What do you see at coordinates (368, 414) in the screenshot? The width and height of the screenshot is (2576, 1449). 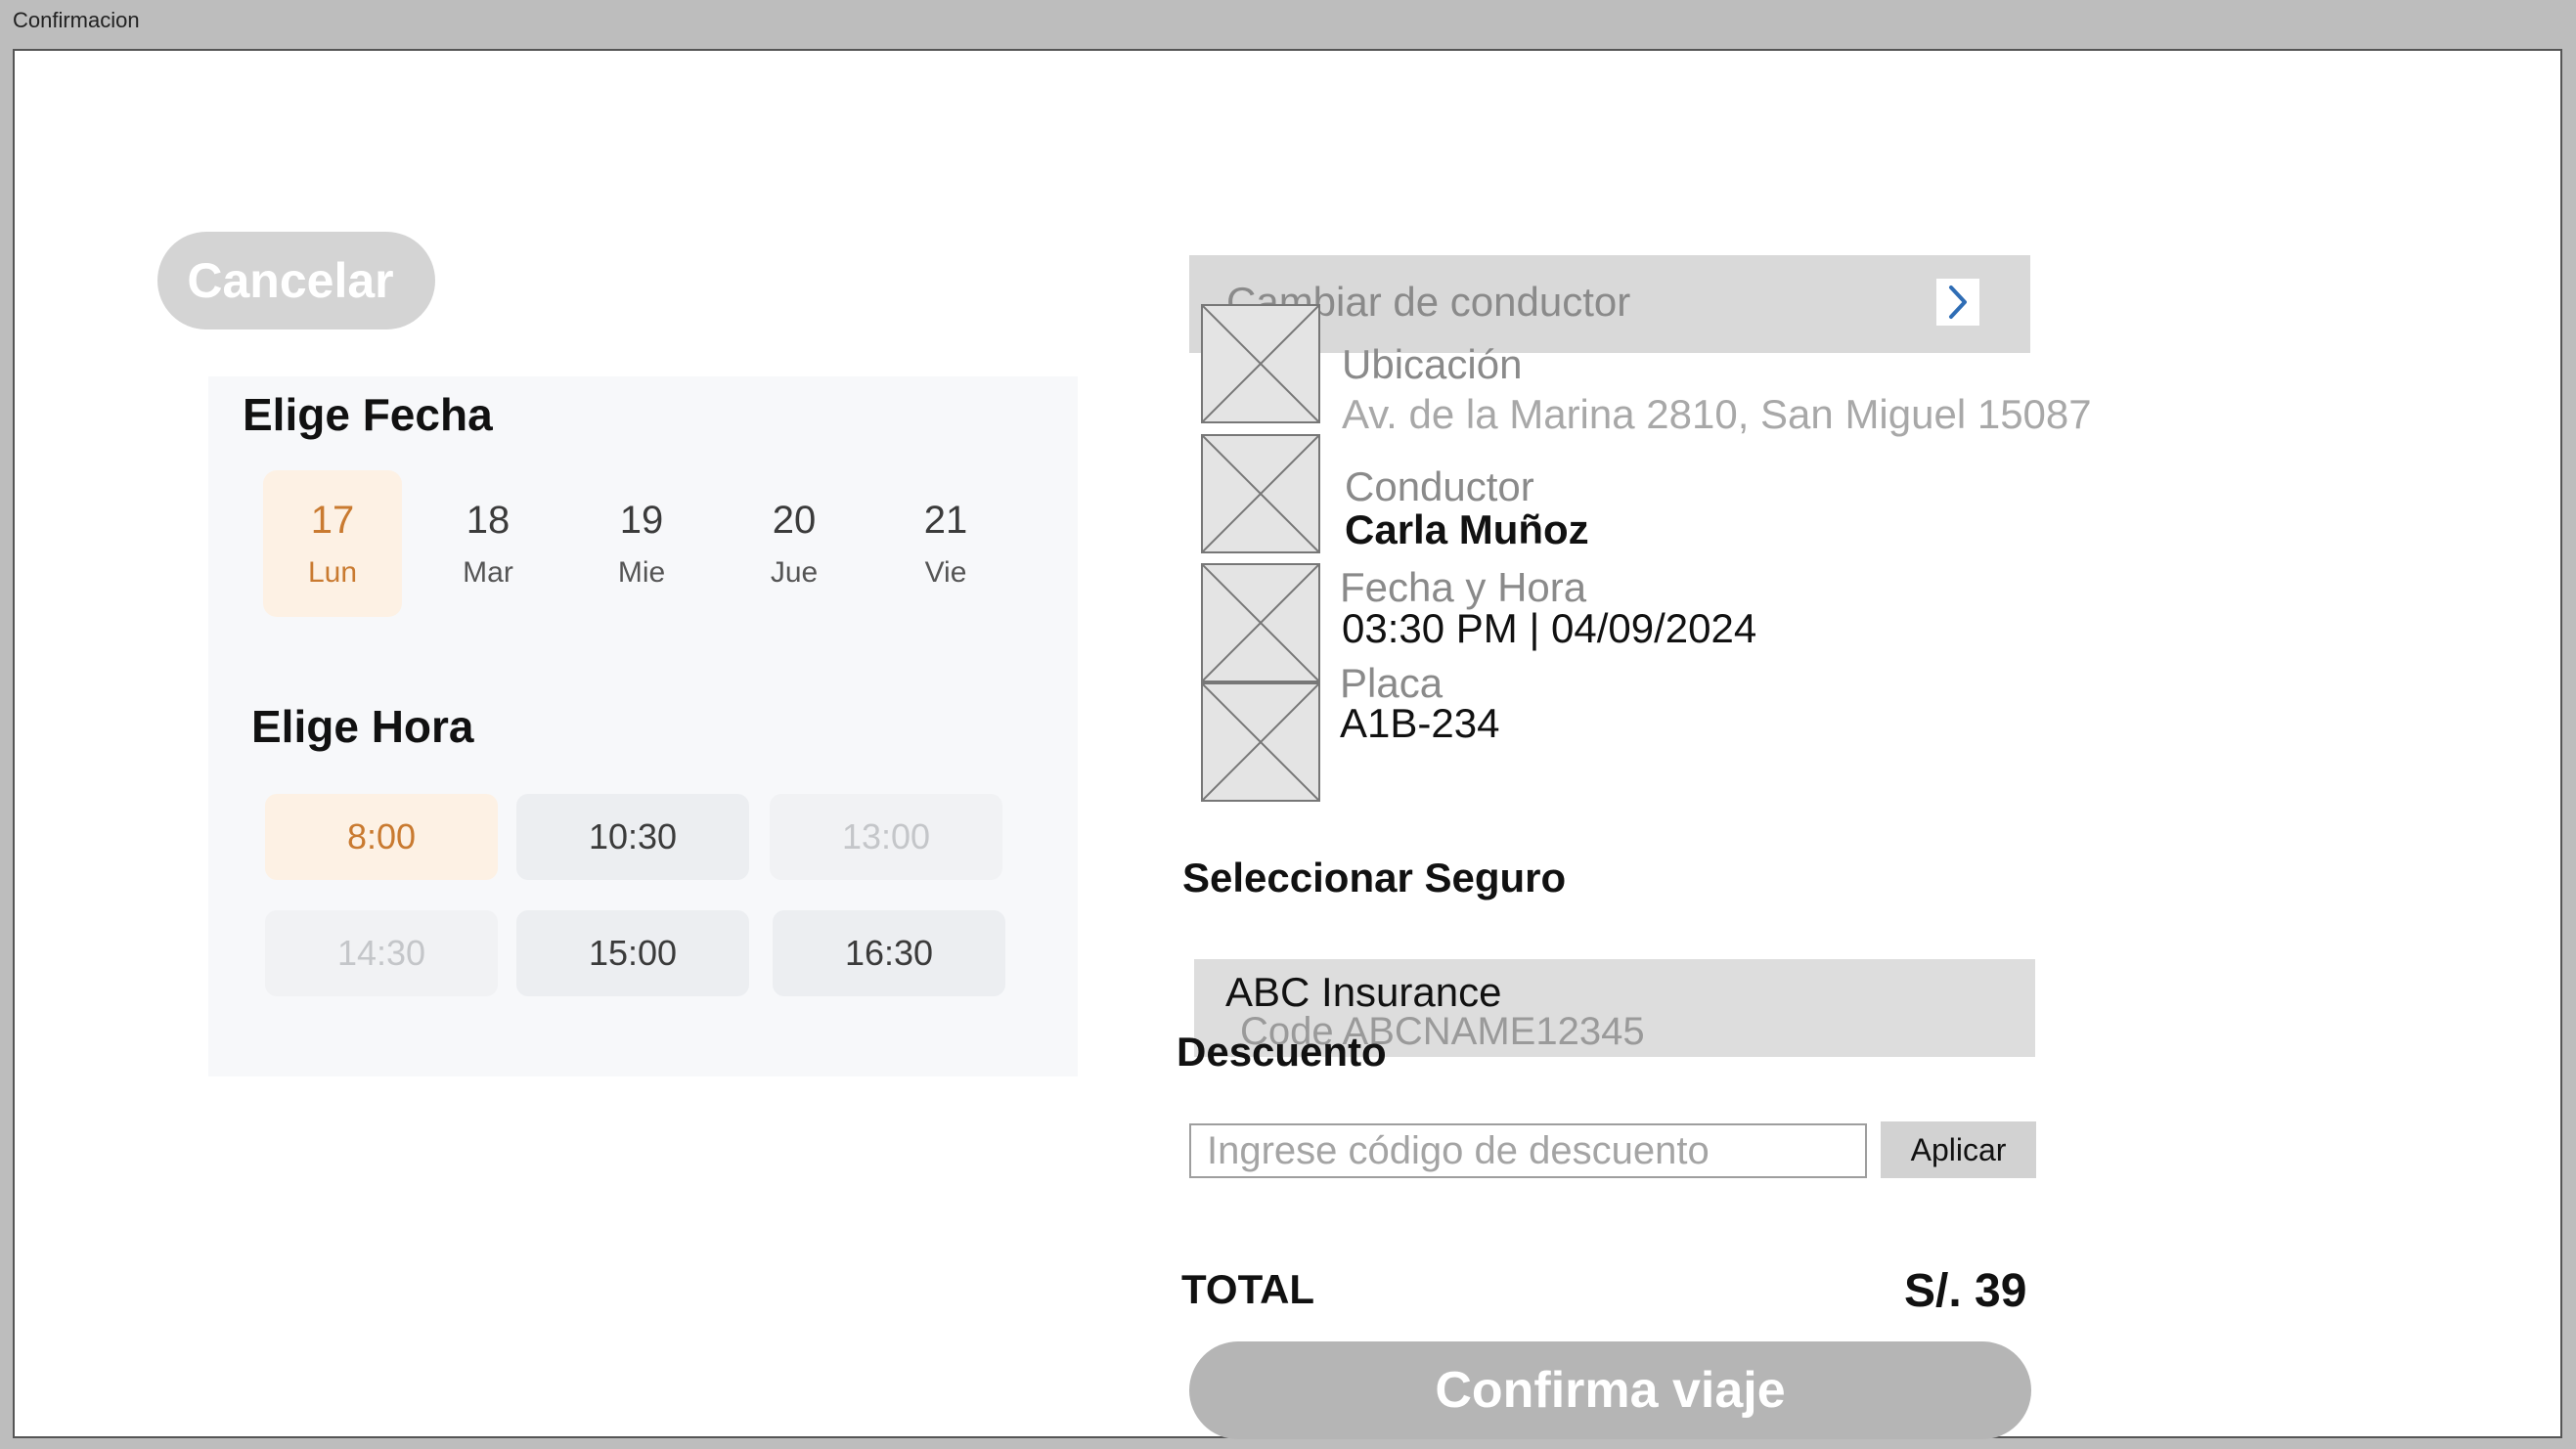 I see `date-picker-title: Elige Fecha` at bounding box center [368, 414].